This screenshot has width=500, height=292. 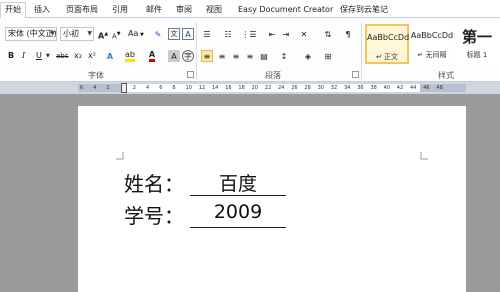 I want to click on ruler-number: 38, so click(x=373, y=88).